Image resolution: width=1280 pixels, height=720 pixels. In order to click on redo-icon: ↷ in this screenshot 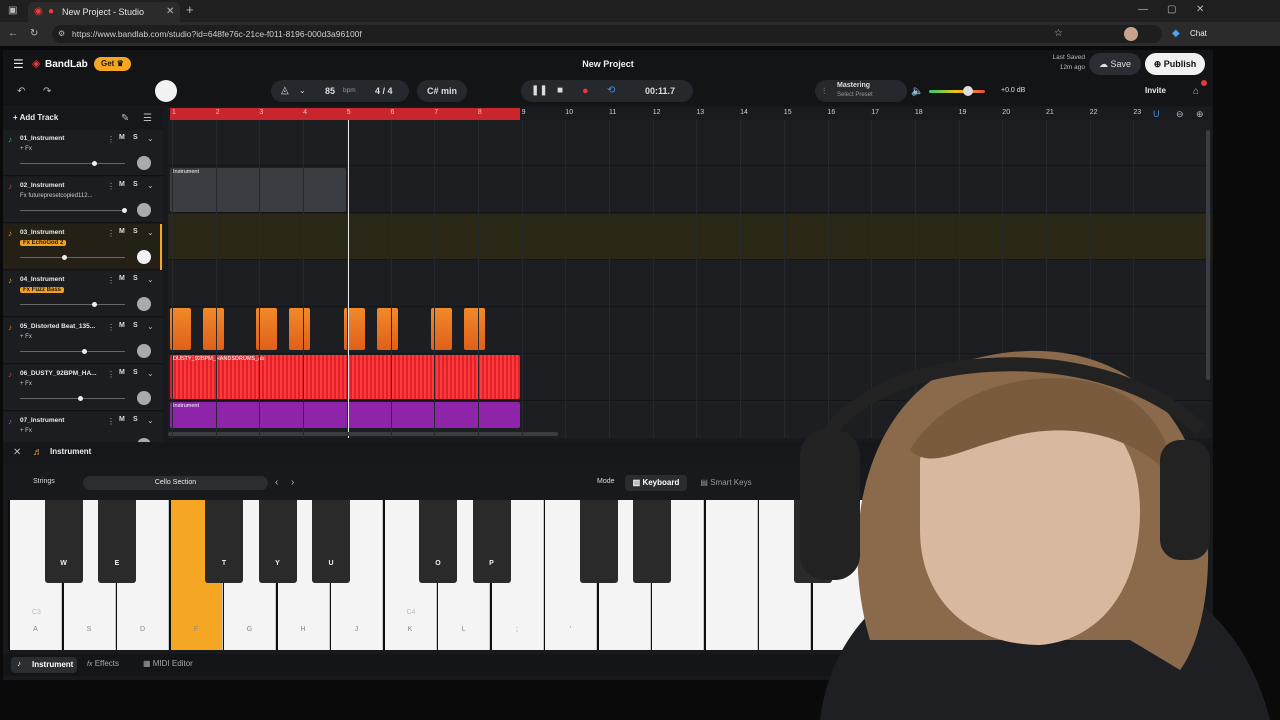, I will do `click(47, 92)`.